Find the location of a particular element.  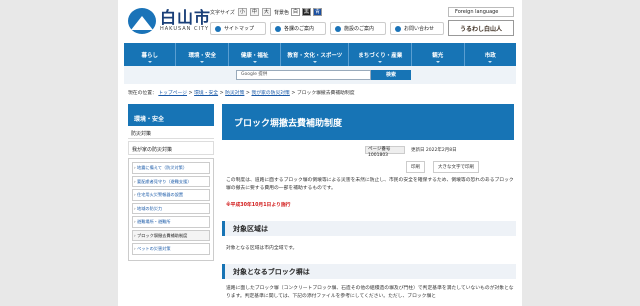

sidebar-category: 防災対策 is located at coordinates (171, 132).